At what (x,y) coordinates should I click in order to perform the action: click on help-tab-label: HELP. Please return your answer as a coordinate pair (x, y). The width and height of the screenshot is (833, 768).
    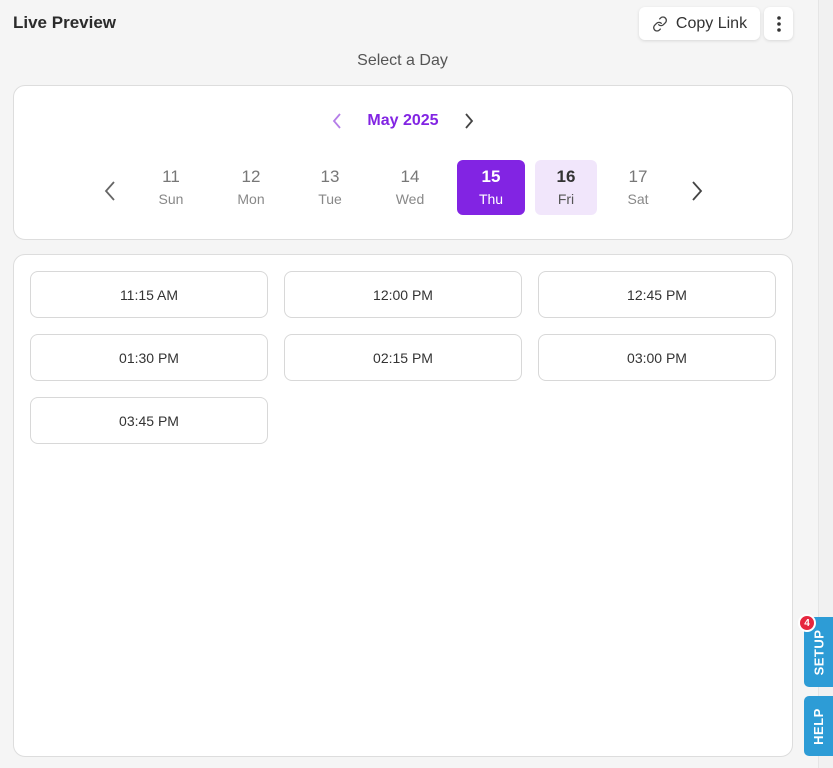
    Looking at the image, I should click on (819, 726).